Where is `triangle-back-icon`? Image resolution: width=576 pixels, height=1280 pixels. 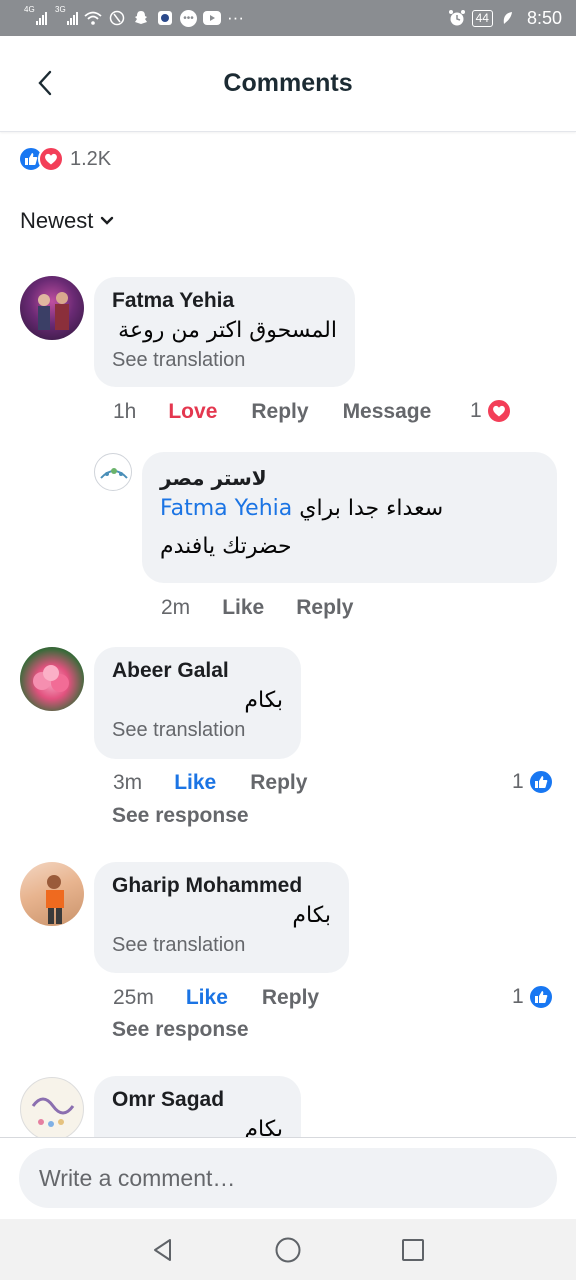 triangle-back-icon is located at coordinates (162, 1249).